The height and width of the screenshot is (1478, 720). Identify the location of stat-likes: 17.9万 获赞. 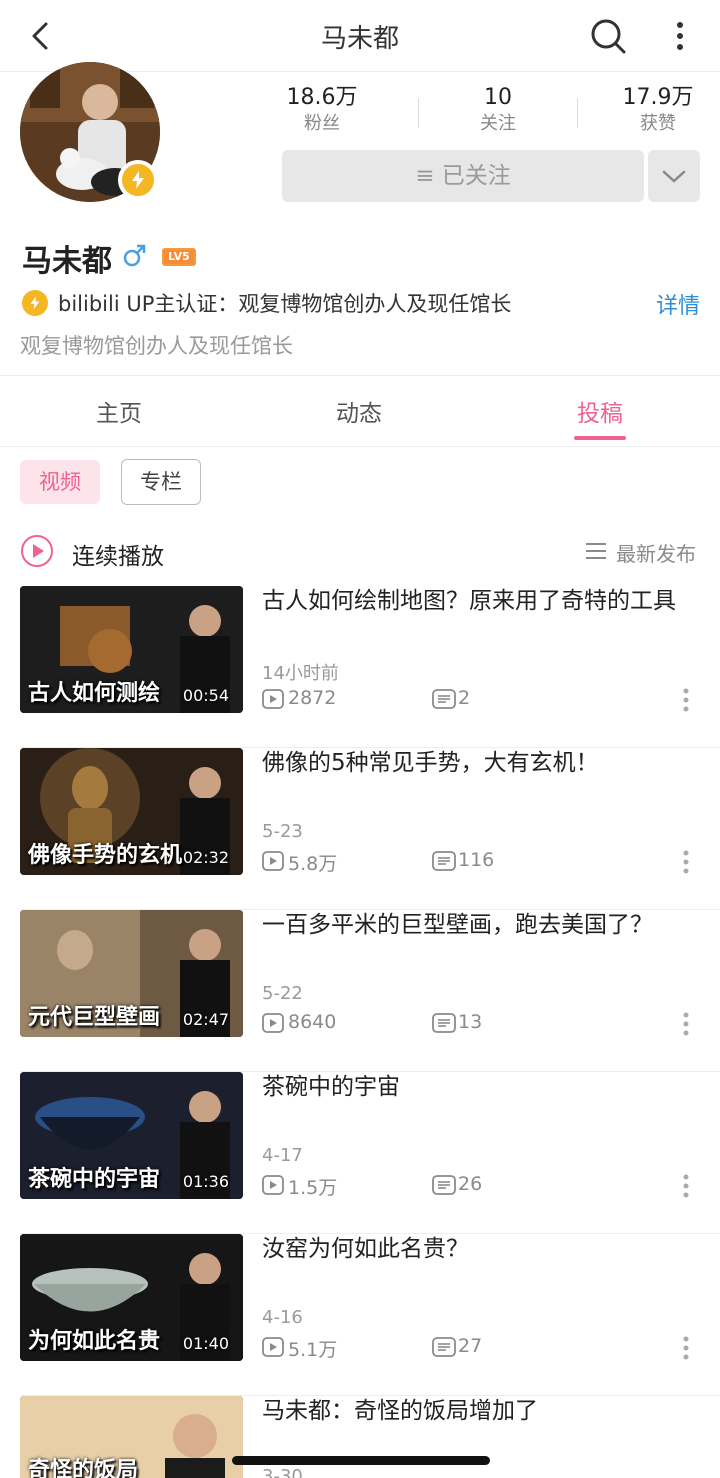
(658, 110).